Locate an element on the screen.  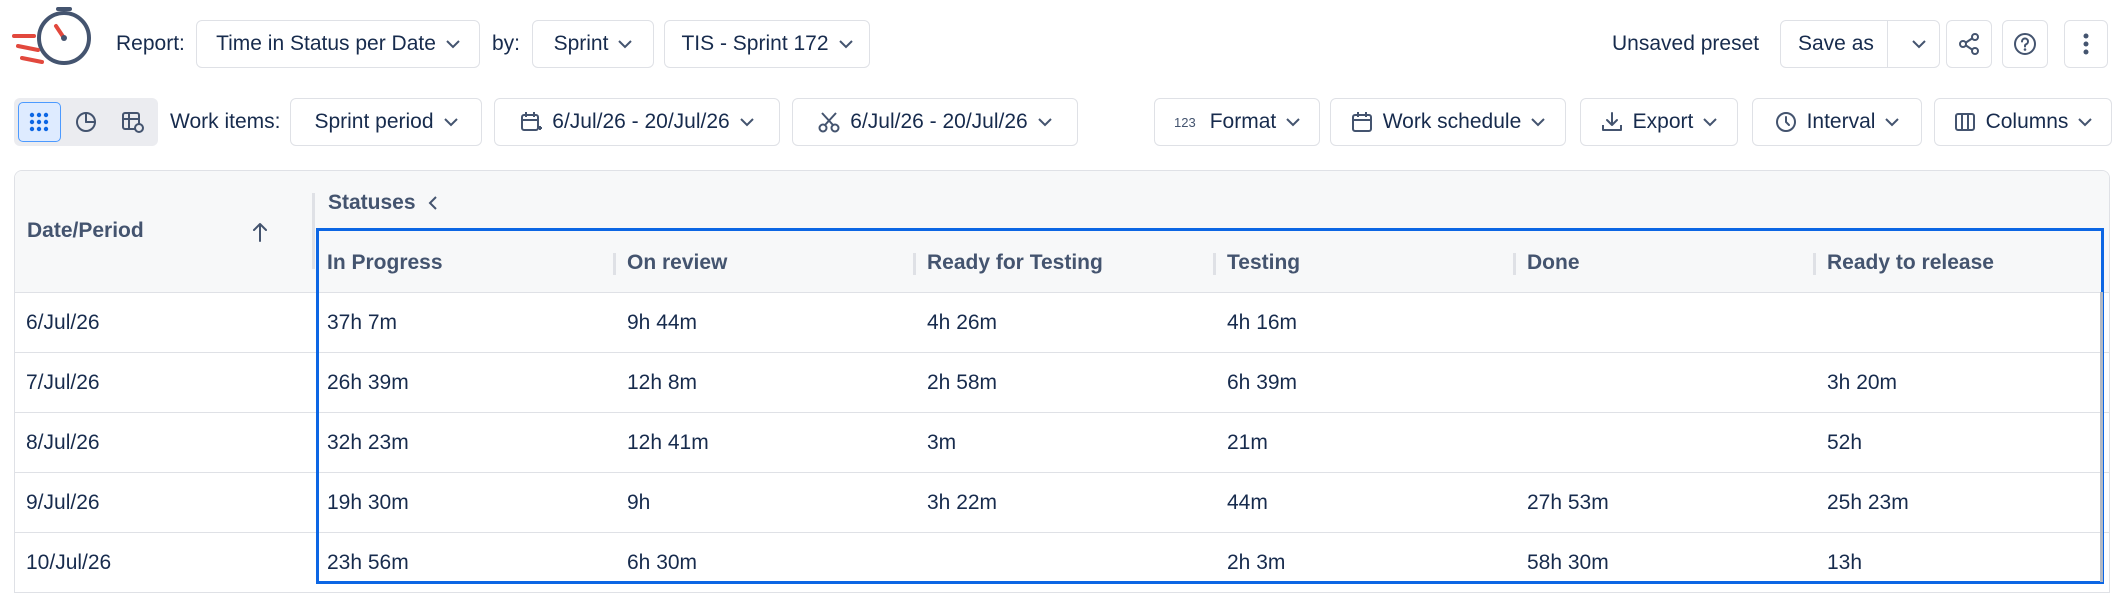
view-mode-switcher is located at coordinates (86, 122).